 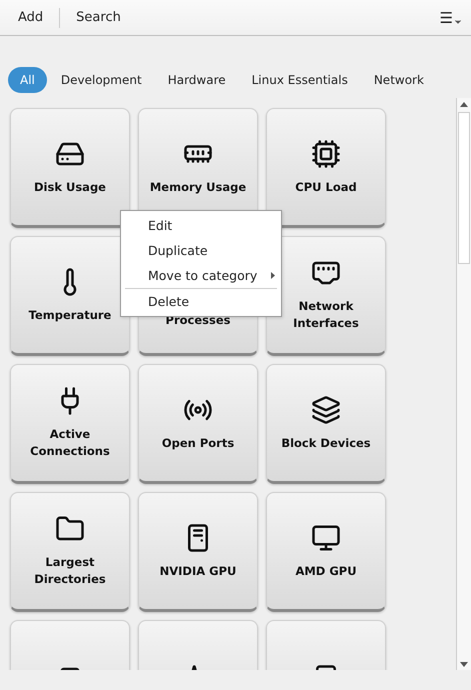 What do you see at coordinates (70, 424) in the screenshot?
I see `widget-tile: Active Connections` at bounding box center [70, 424].